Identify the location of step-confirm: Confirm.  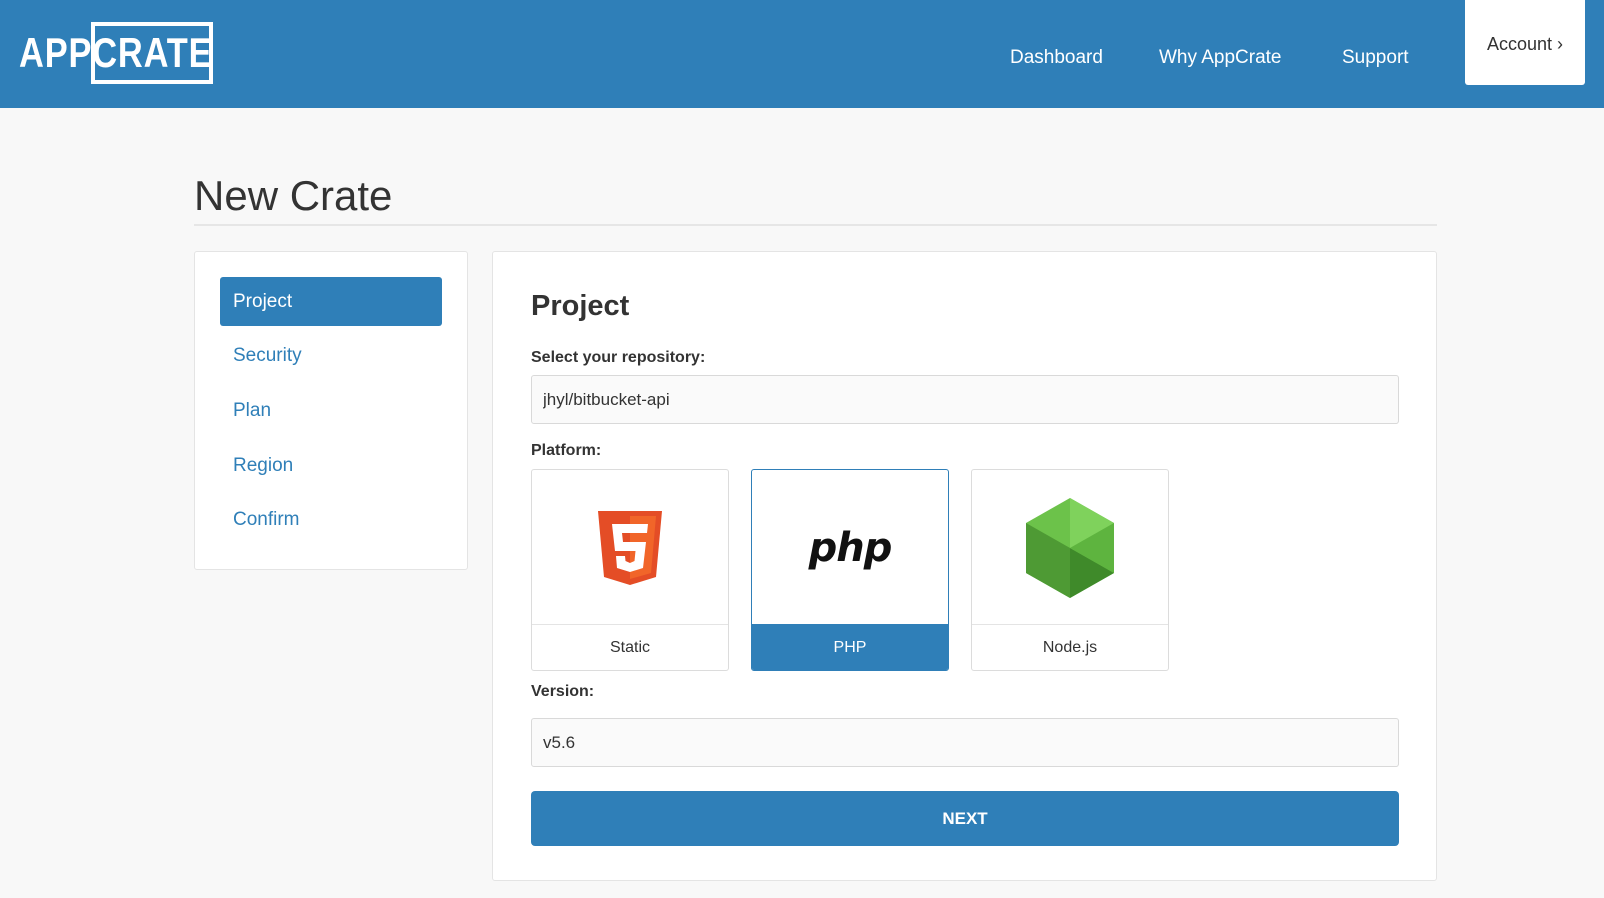
(331, 519).